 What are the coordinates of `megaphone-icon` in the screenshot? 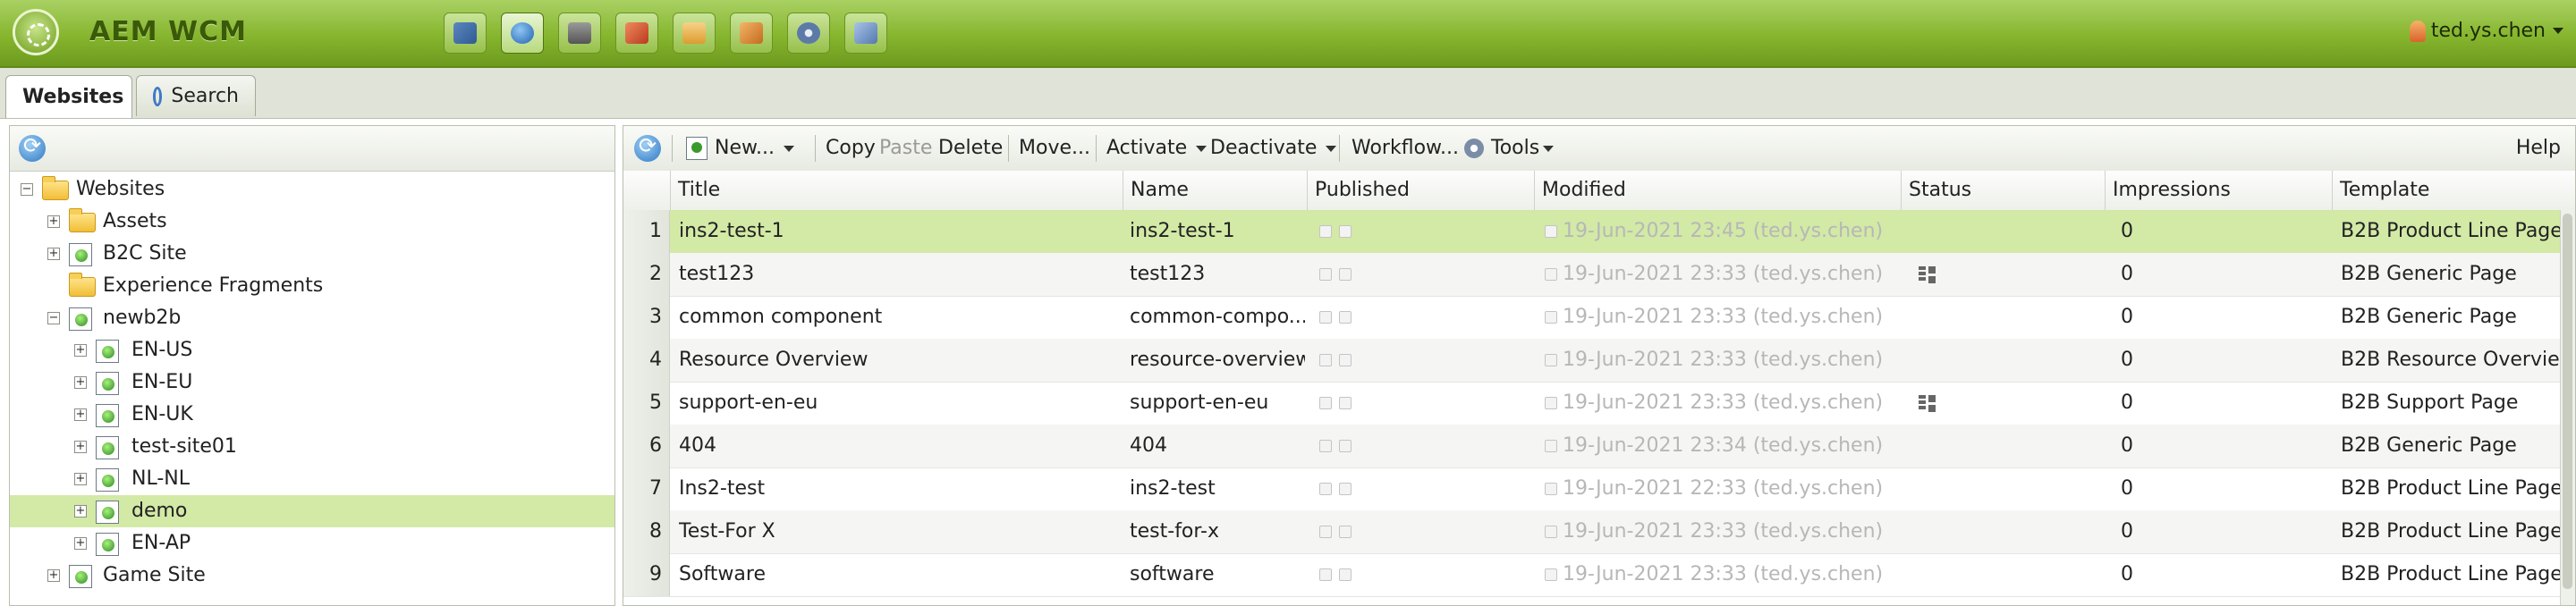 It's located at (636, 33).